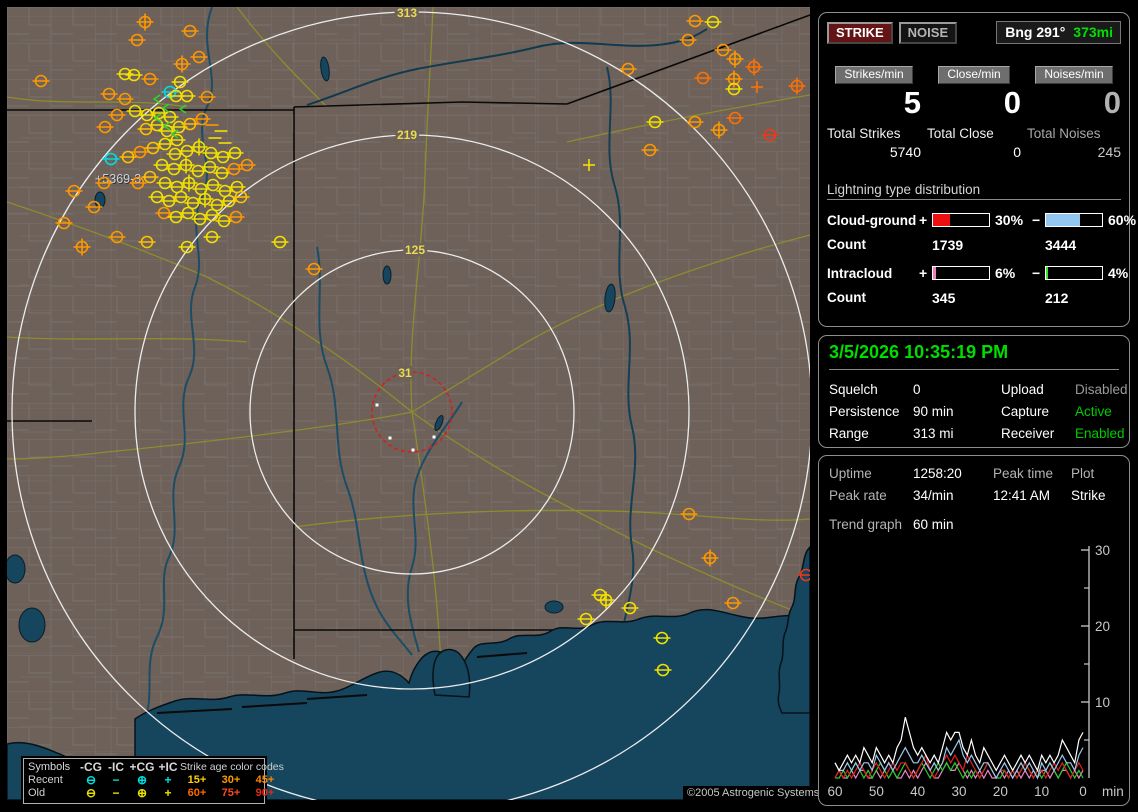 The image size is (1138, 812). I want to click on trend-graph-label: Trend graph, so click(866, 524).